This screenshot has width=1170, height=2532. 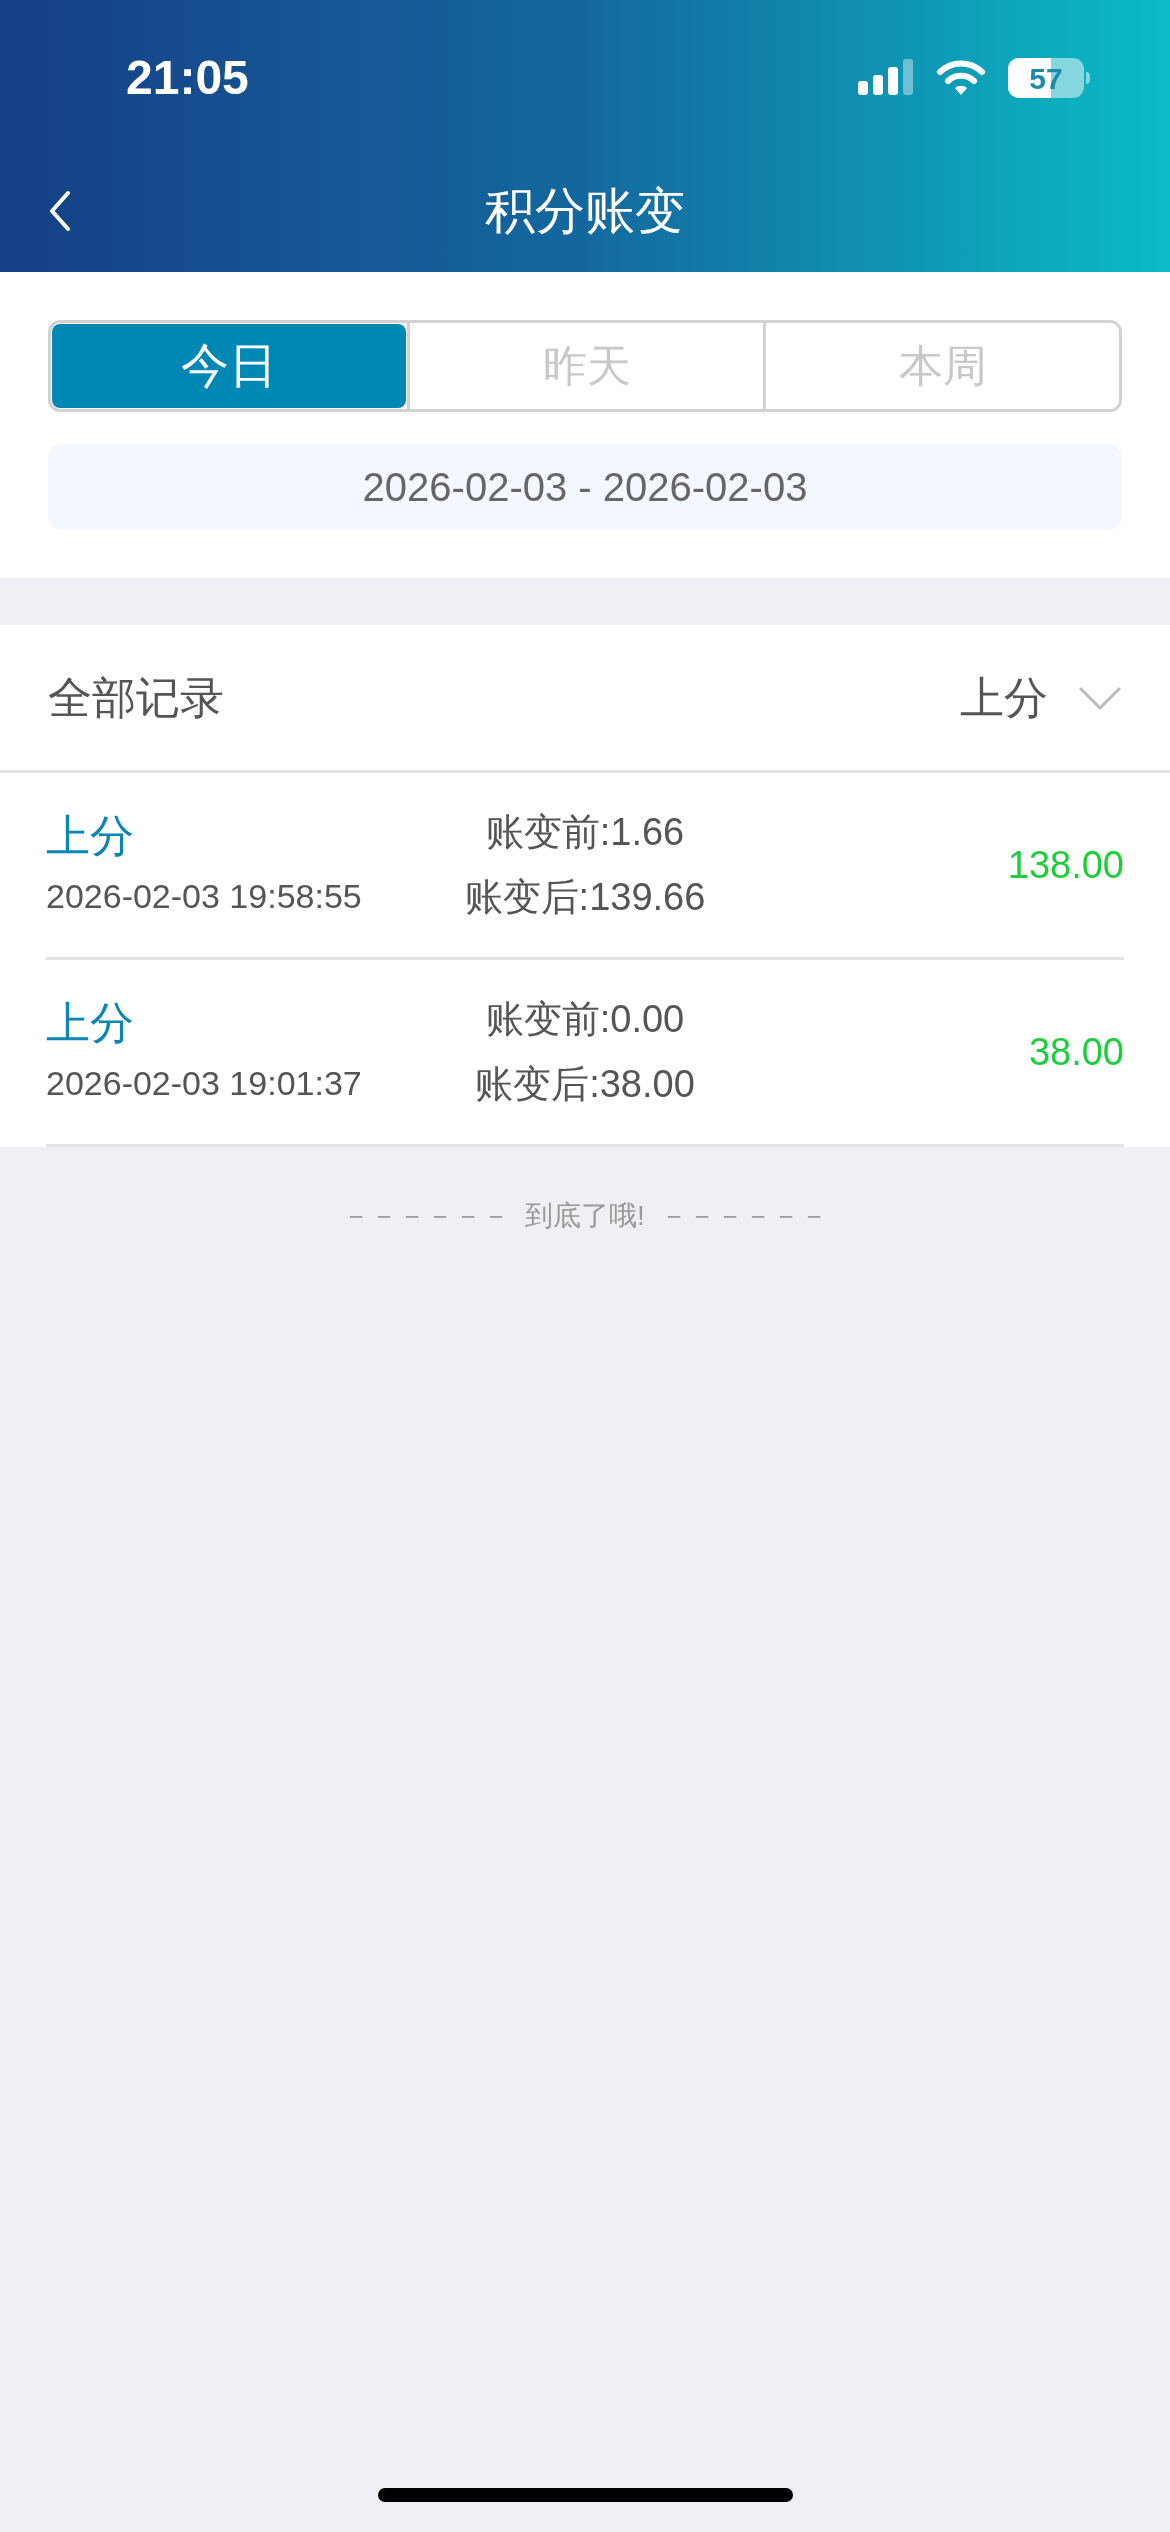 What do you see at coordinates (1076, 1052) in the screenshot?
I see `record-amount: 38.00` at bounding box center [1076, 1052].